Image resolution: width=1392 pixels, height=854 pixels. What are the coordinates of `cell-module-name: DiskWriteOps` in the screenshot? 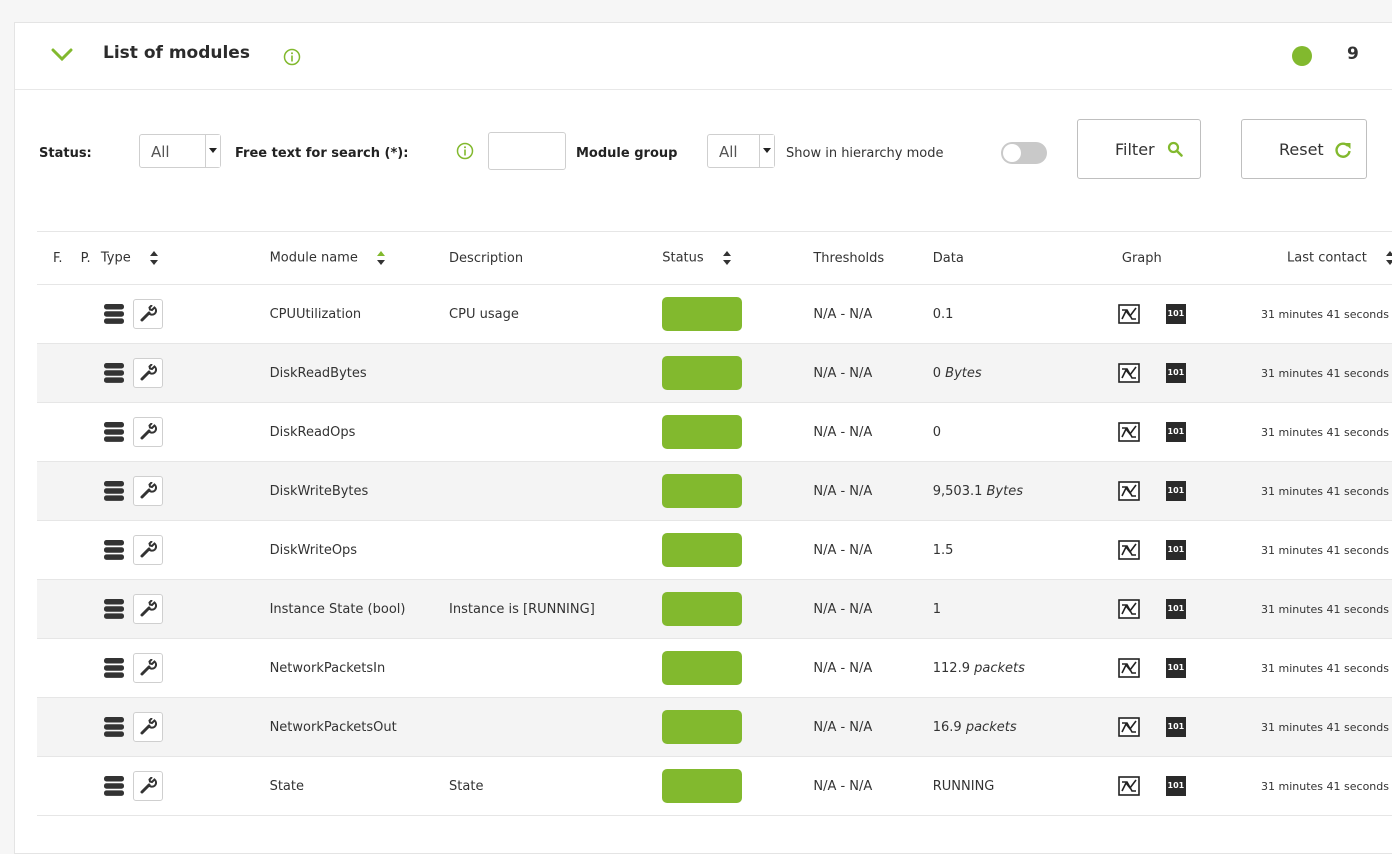 It's located at (359, 550).